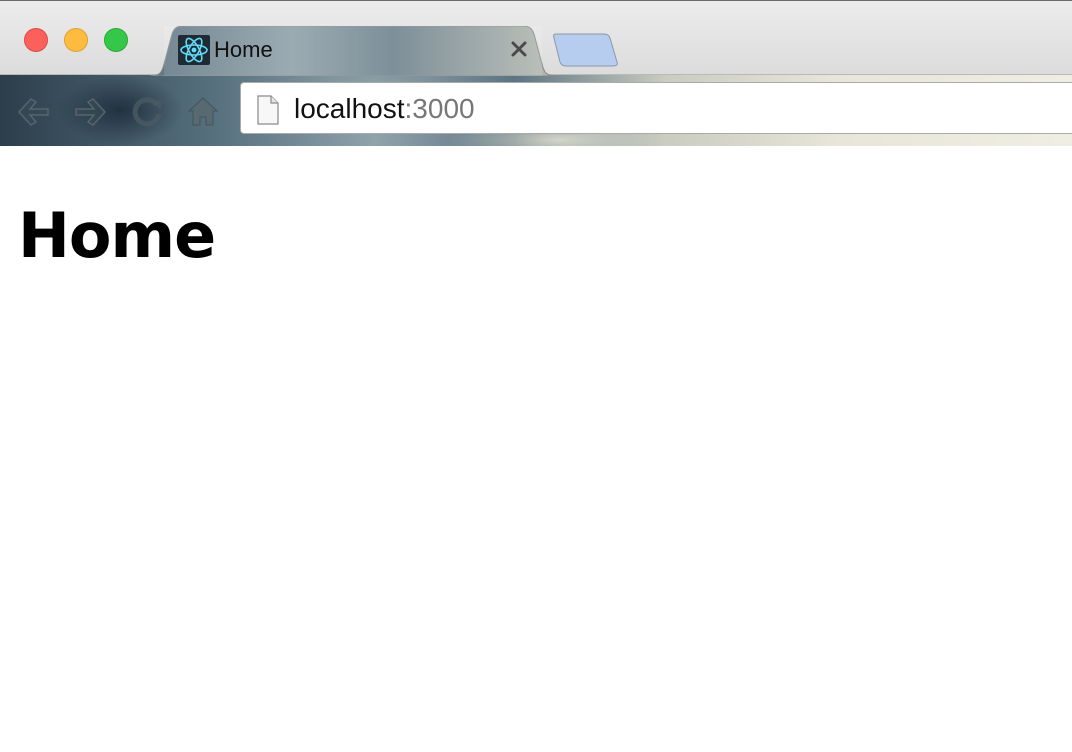  I want to click on page-title: Home, so click(117, 235).